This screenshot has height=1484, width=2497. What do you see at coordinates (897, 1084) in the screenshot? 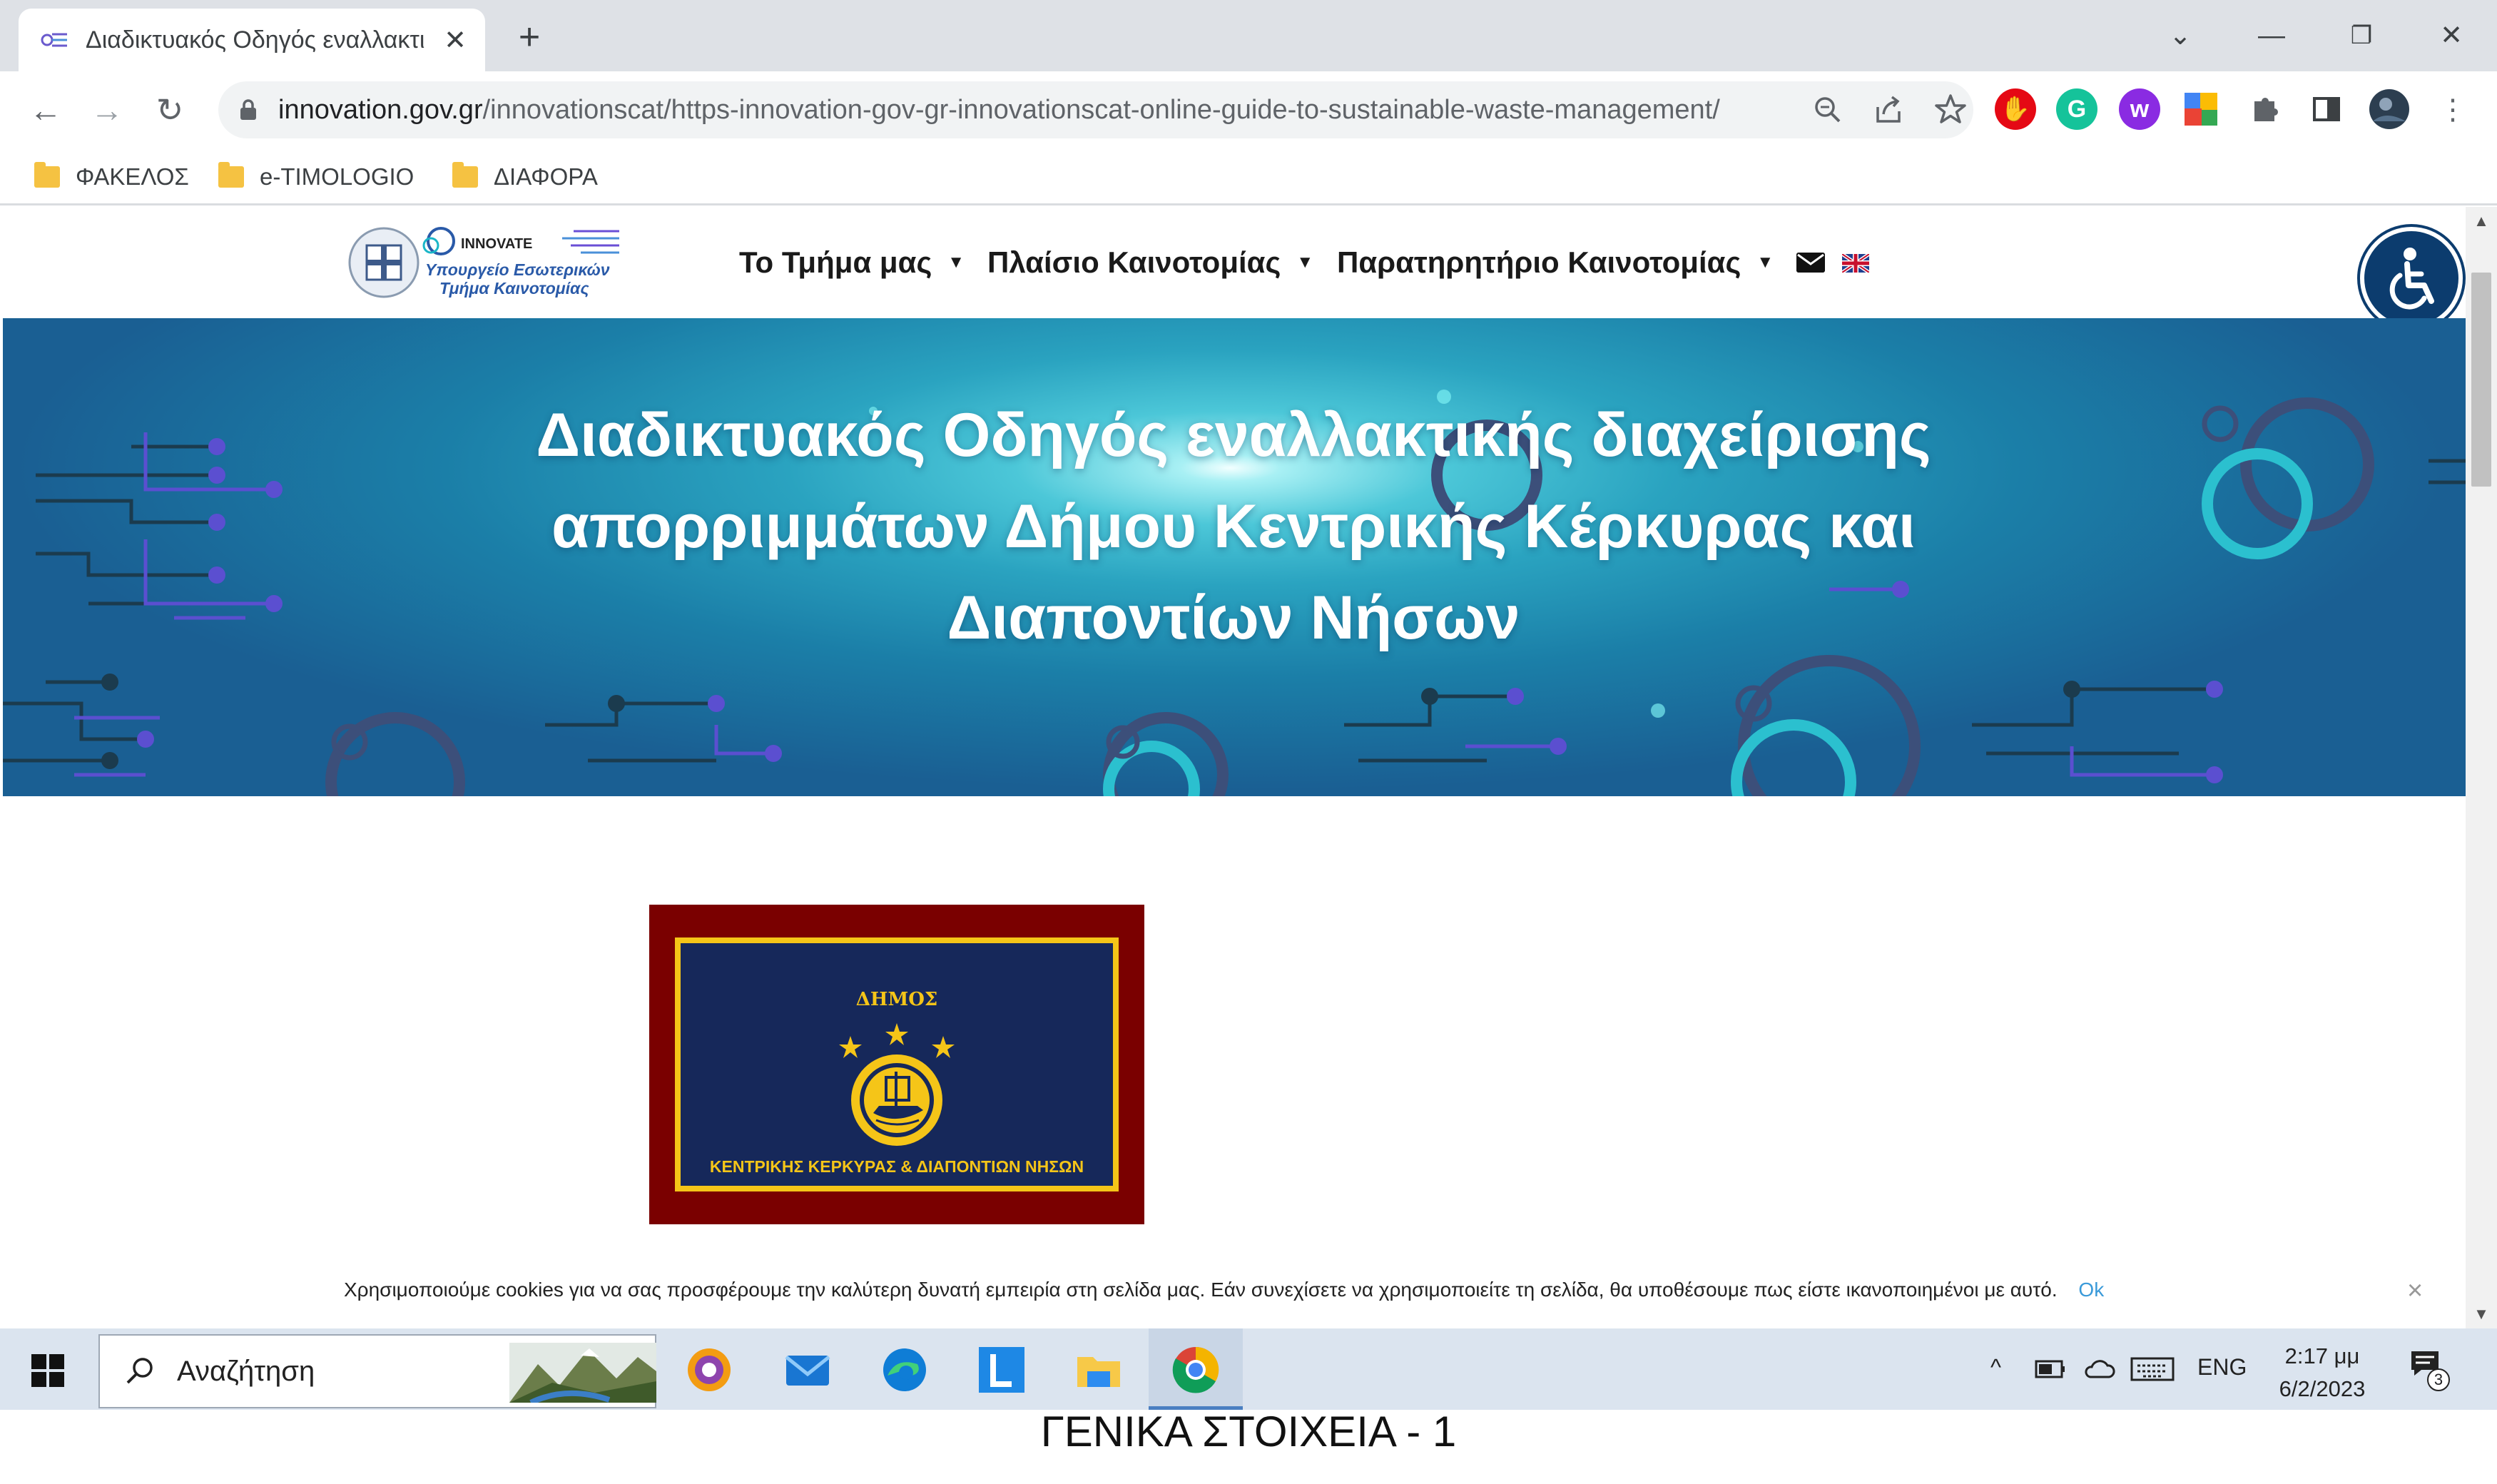
I see `ship-seal-icon` at bounding box center [897, 1084].